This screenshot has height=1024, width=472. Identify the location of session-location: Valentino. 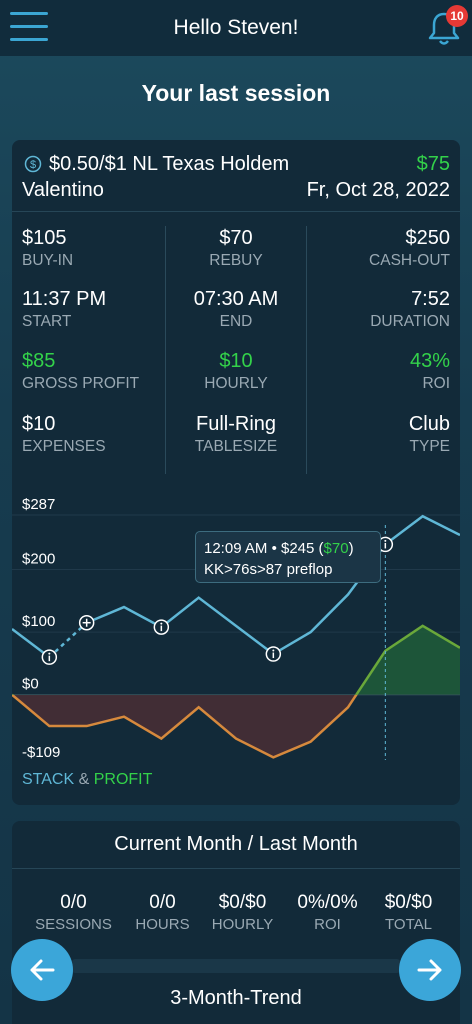
(63, 190).